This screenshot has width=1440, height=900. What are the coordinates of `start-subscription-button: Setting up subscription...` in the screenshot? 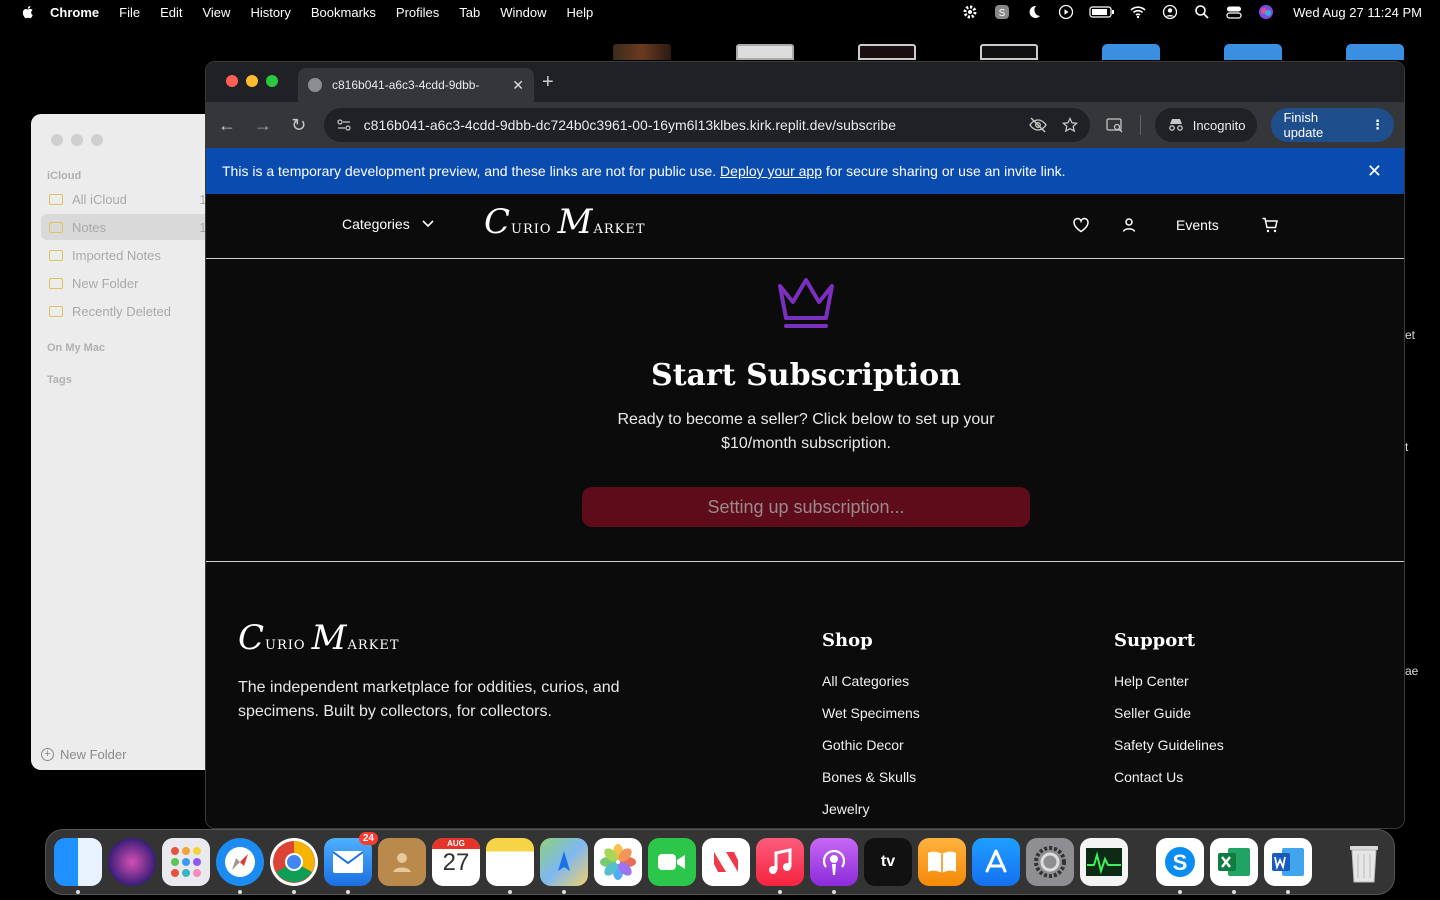 It's located at (806, 507).